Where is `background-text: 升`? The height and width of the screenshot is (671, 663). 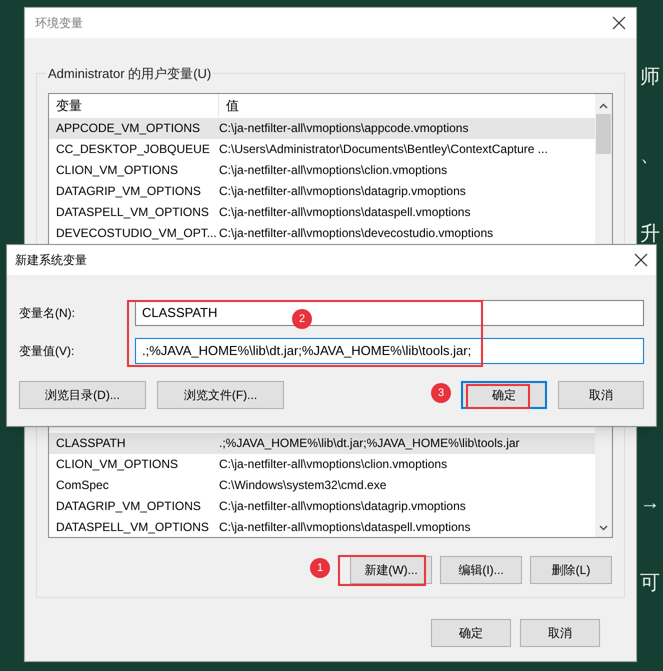
background-text: 升 is located at coordinates (650, 234).